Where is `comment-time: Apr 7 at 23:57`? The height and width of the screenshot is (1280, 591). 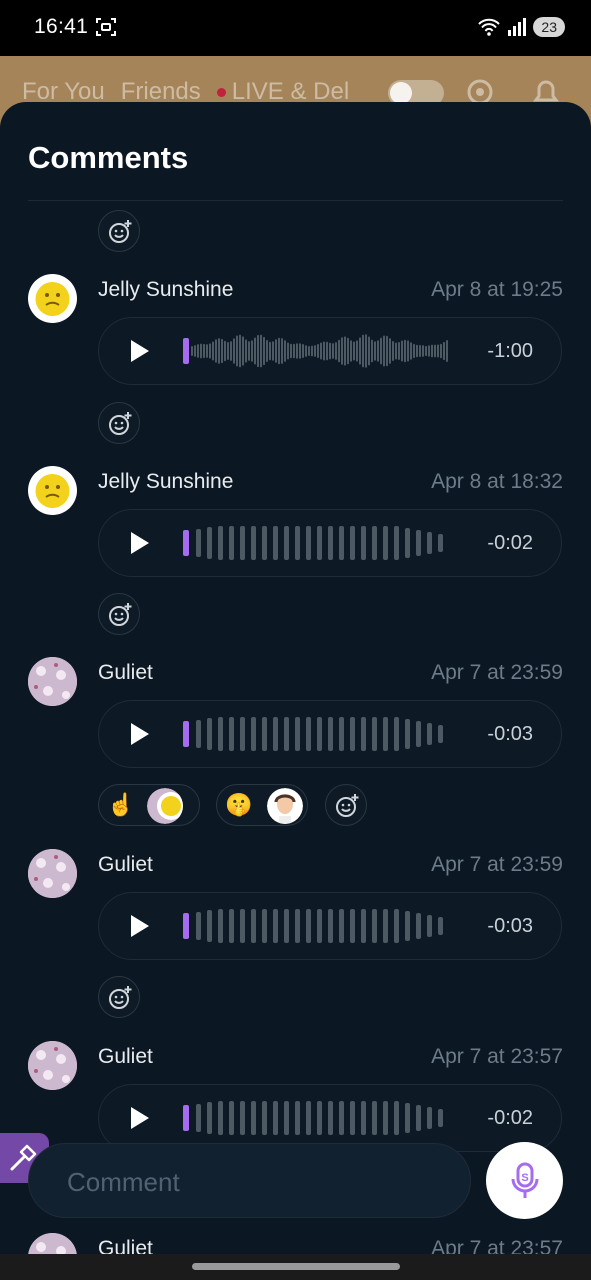
comment-time: Apr 7 at 23:57 is located at coordinates (497, 1056).